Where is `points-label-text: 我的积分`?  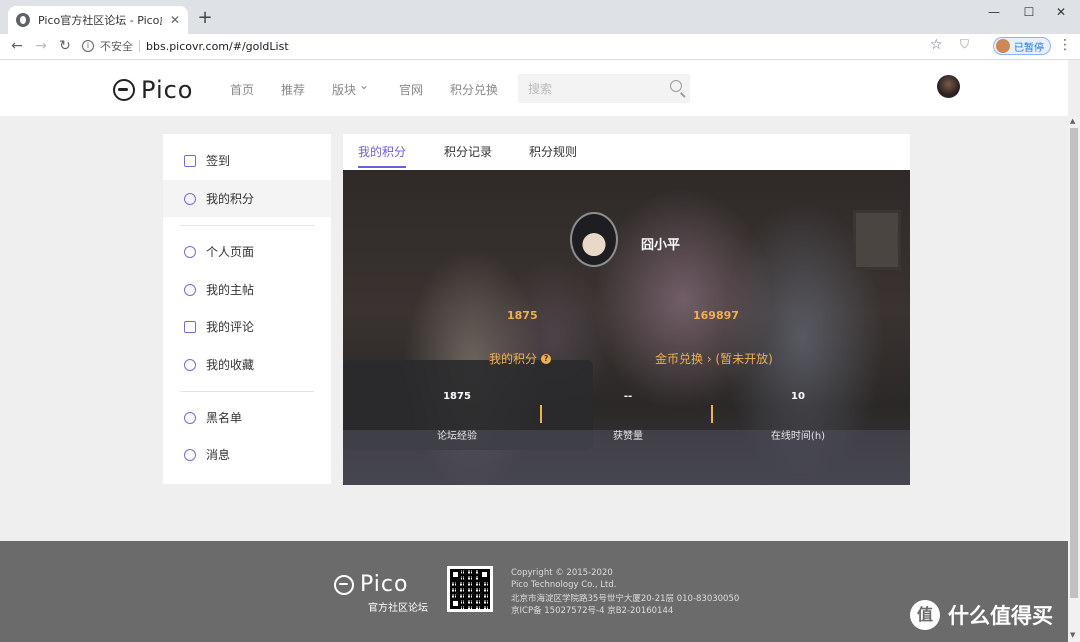 points-label-text: 我的积分 is located at coordinates (513, 359).